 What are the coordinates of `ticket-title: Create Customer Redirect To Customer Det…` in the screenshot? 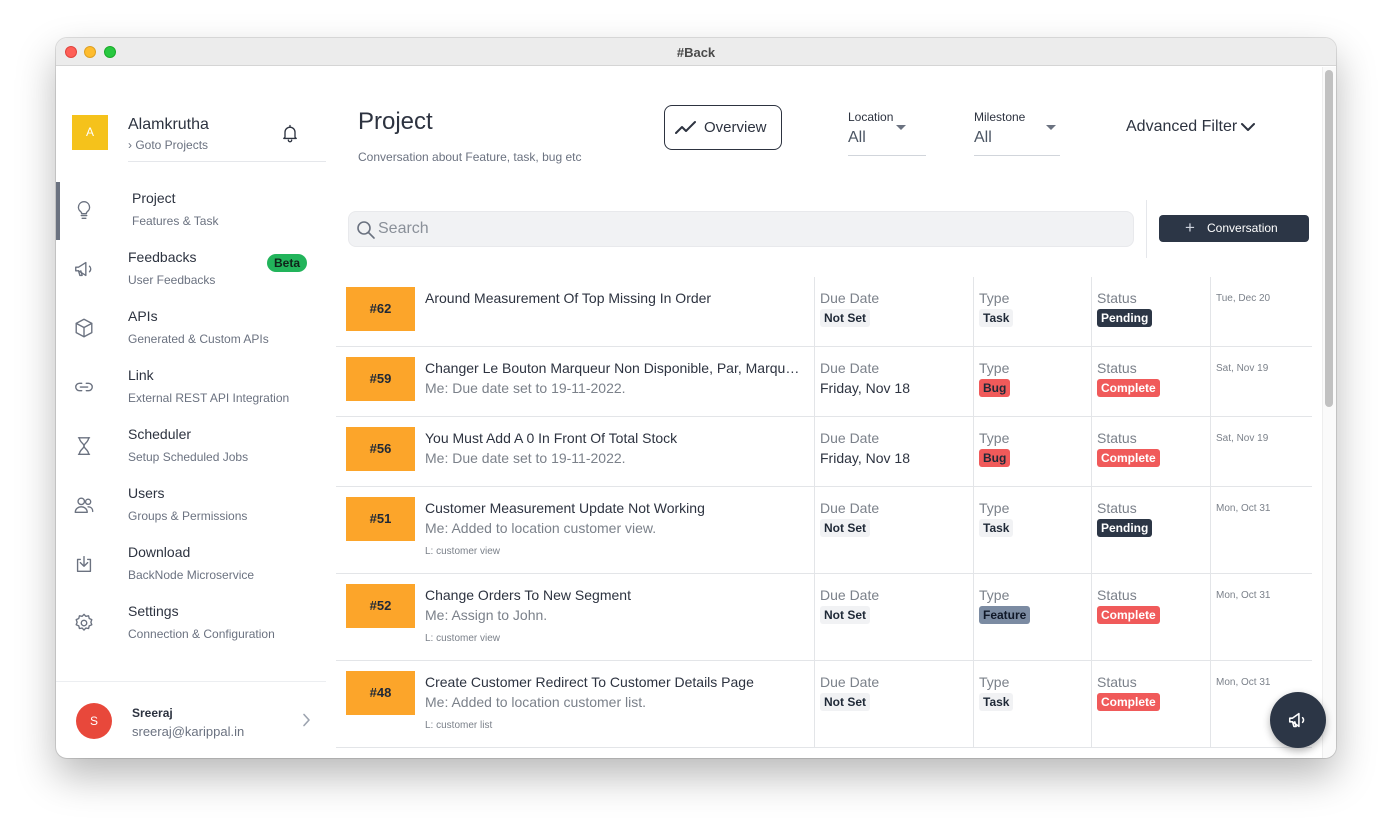 It's located at (589, 682).